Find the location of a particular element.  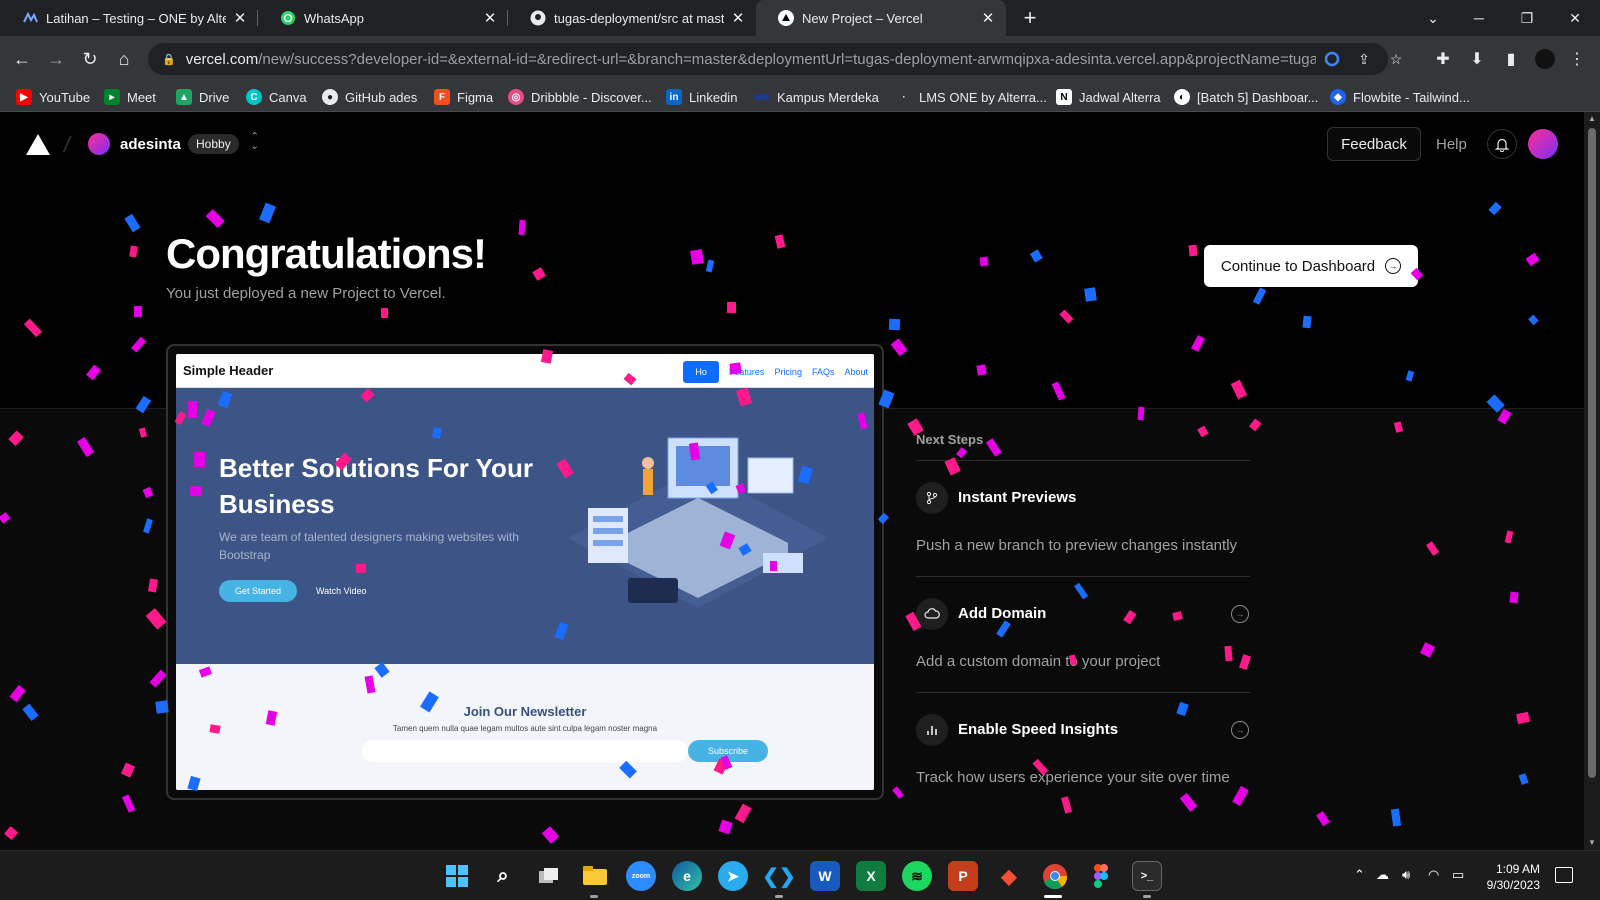

kampus-merdeka-icon is located at coordinates (762, 97).